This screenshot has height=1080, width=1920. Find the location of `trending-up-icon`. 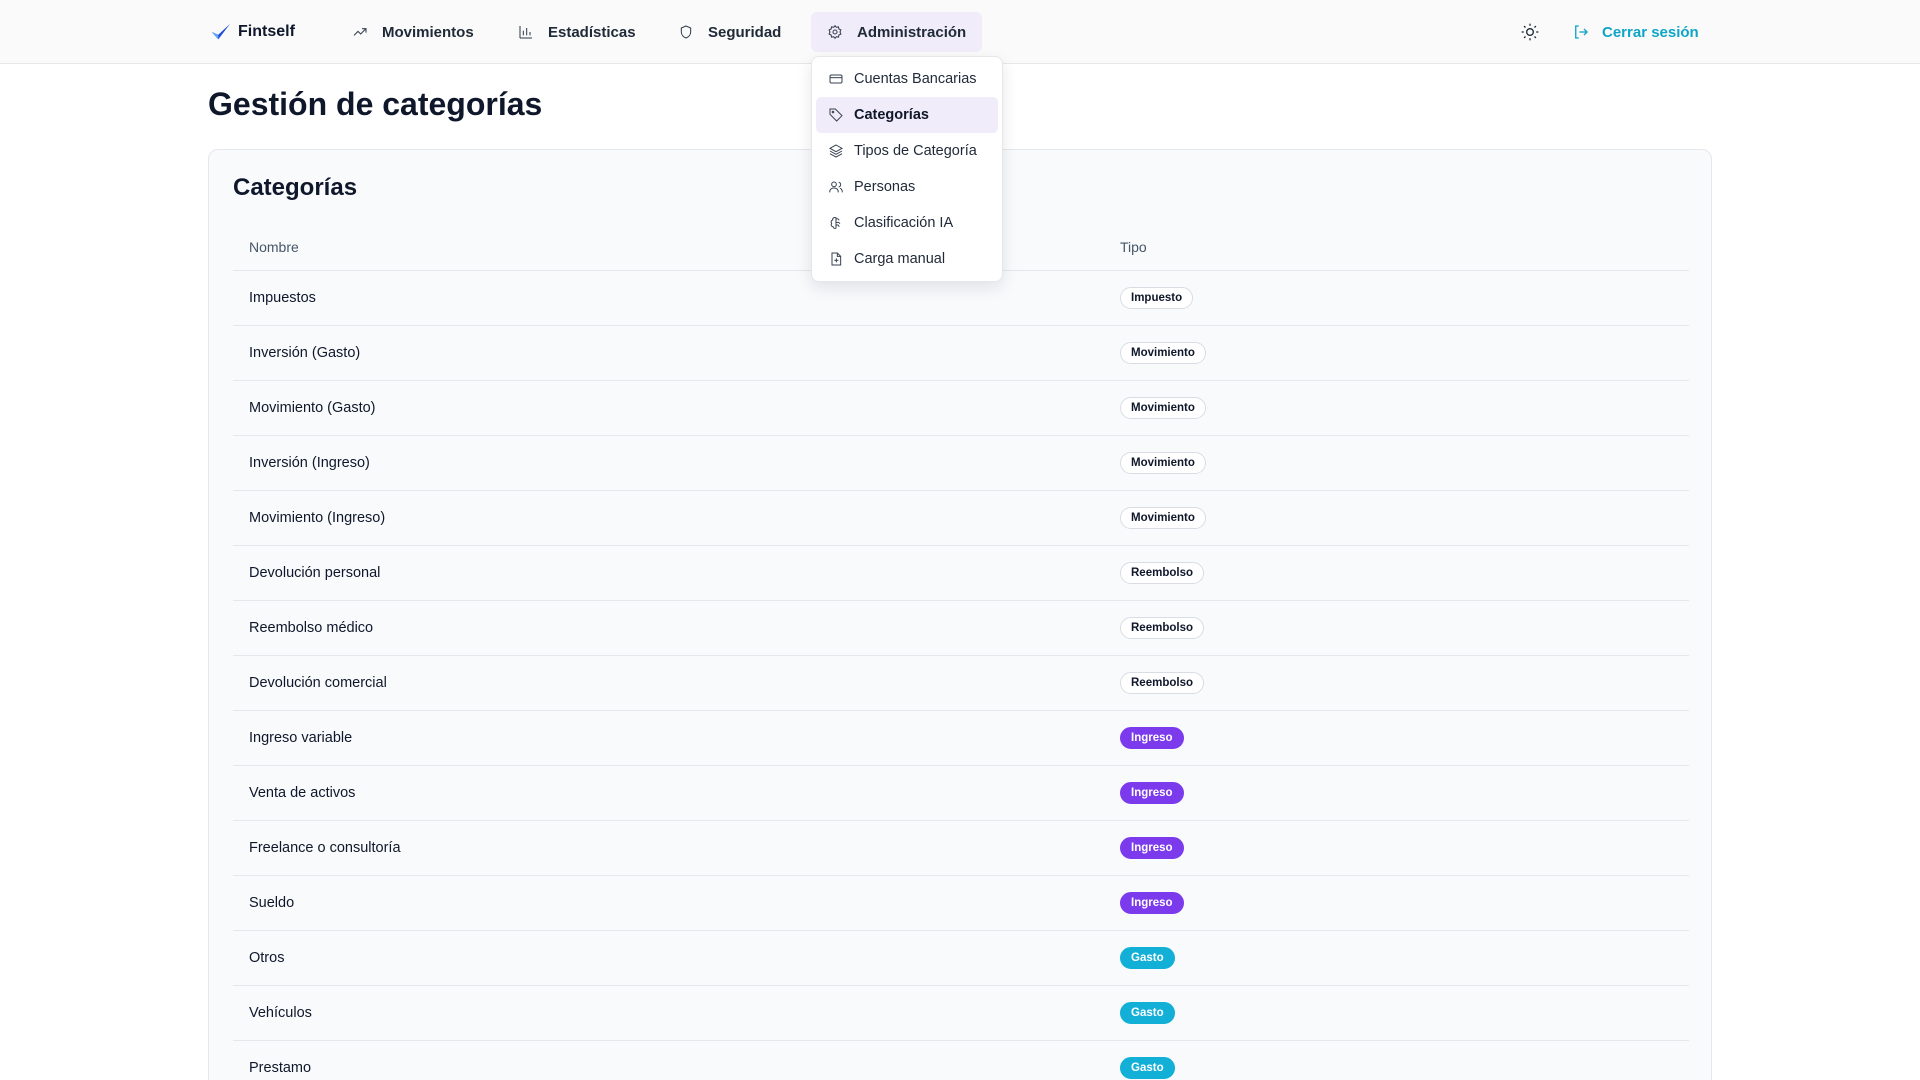

trending-up-icon is located at coordinates (360, 32).